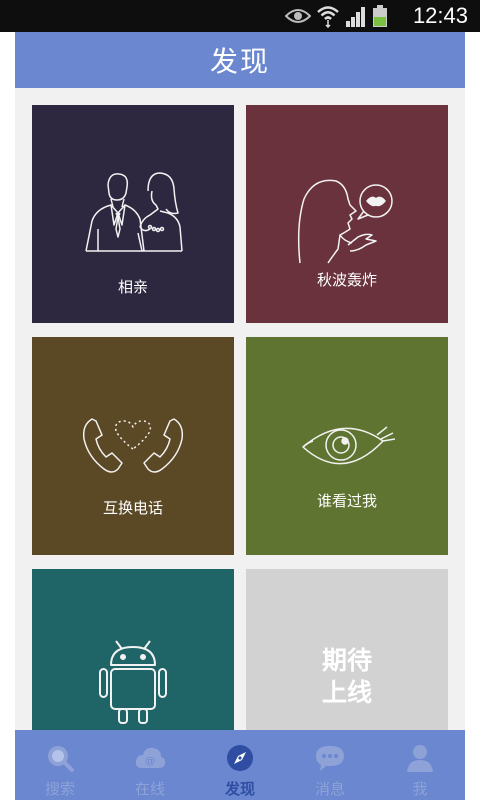  I want to click on tile-wink-bomb: 秋波轰炸, so click(347, 214).